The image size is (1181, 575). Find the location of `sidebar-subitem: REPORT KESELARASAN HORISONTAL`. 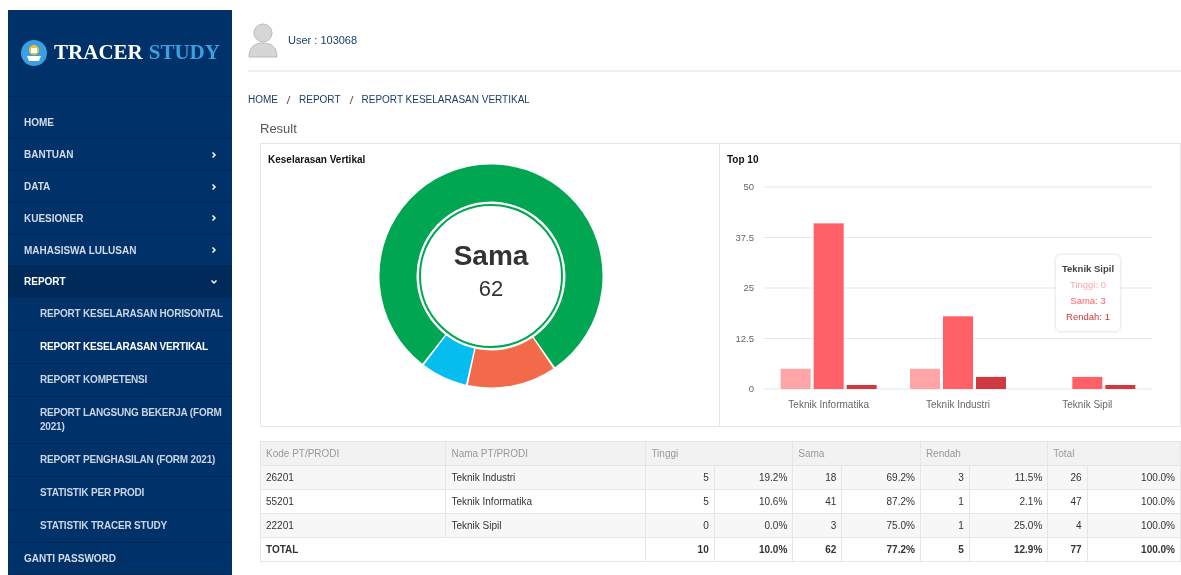

sidebar-subitem: REPORT KESELARASAN HORISONTAL is located at coordinates (120, 315).